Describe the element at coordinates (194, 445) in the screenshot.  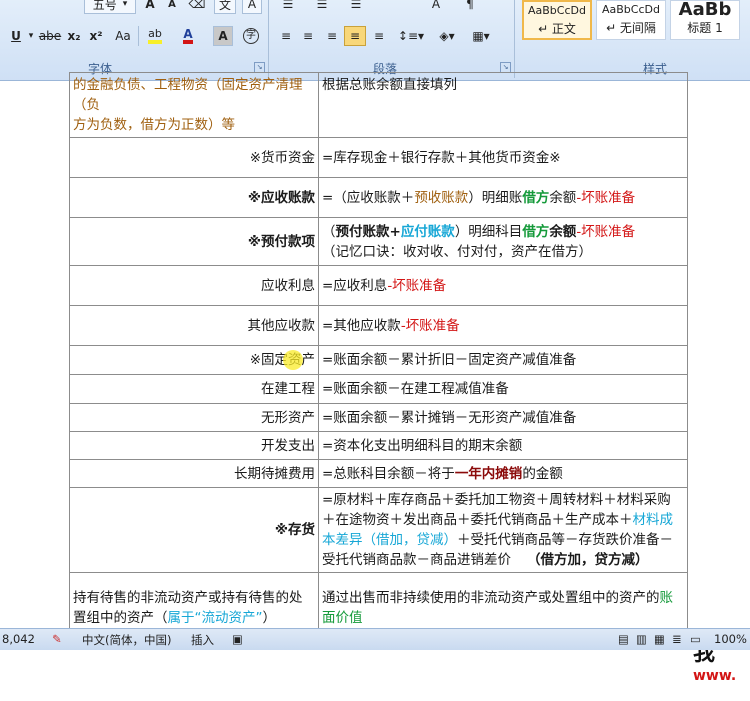
I see `row-label: 开发支出` at that location.